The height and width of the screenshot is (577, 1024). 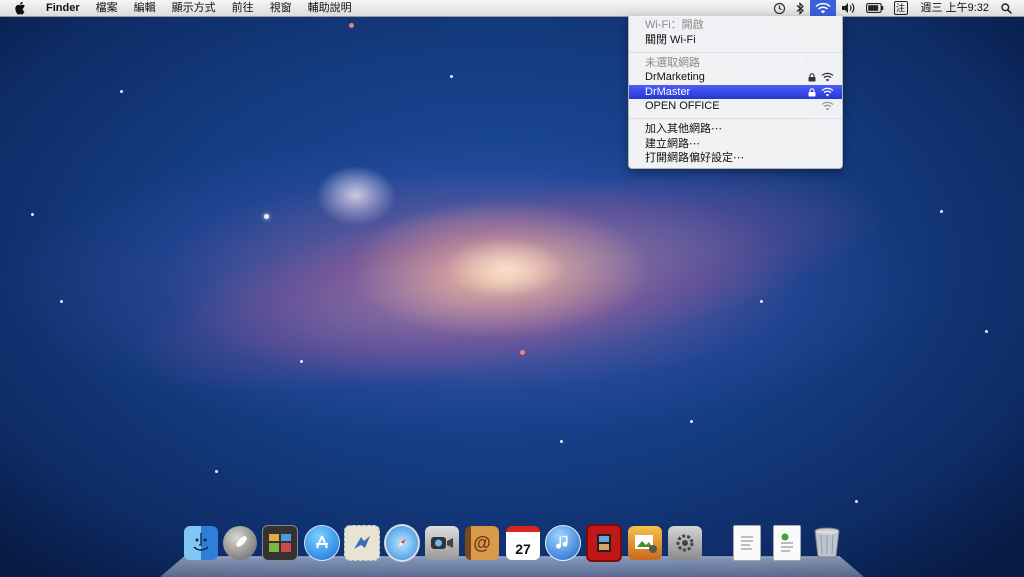 I want to click on wifi-icon, so click(x=822, y=8).